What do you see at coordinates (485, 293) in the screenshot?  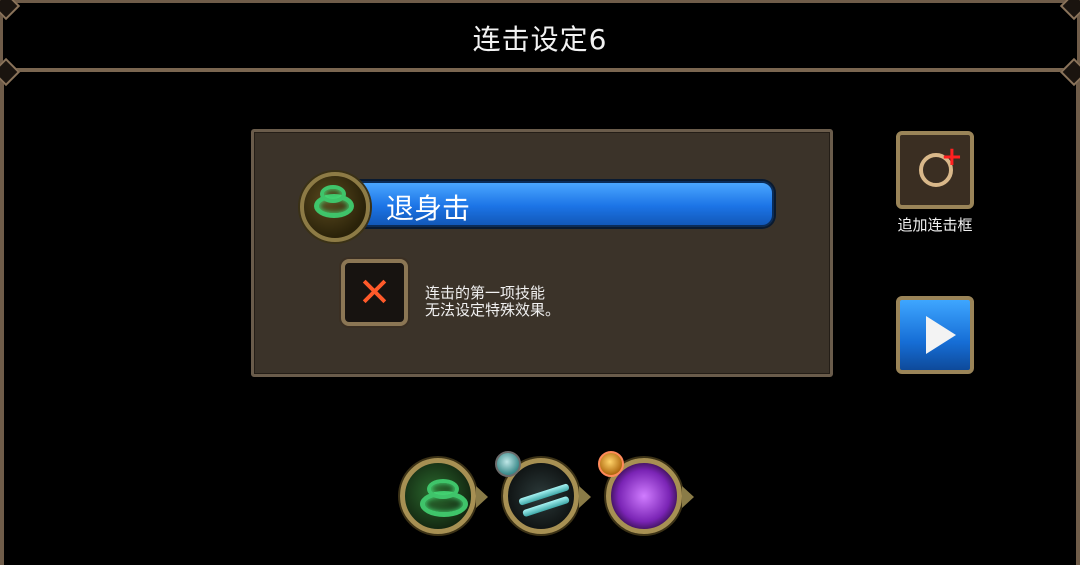 I see `first-skill-notice-line1: 连击的第一项技能` at bounding box center [485, 293].